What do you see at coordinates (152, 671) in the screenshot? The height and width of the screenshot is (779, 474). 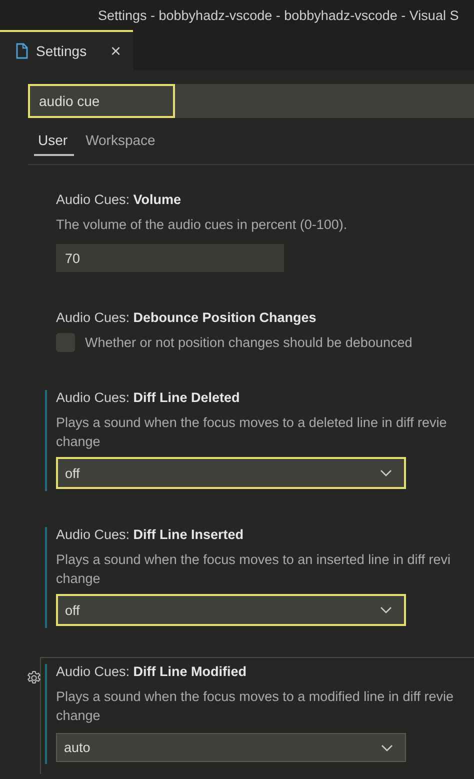 I see `setting-title: Audio Cues: Diff Line Modified` at bounding box center [152, 671].